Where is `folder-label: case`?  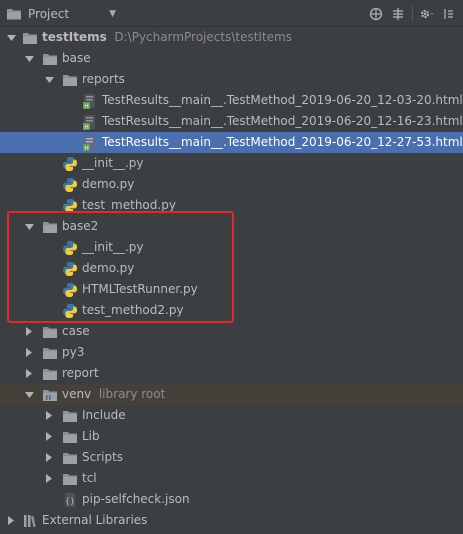 folder-label: case is located at coordinates (76, 331).